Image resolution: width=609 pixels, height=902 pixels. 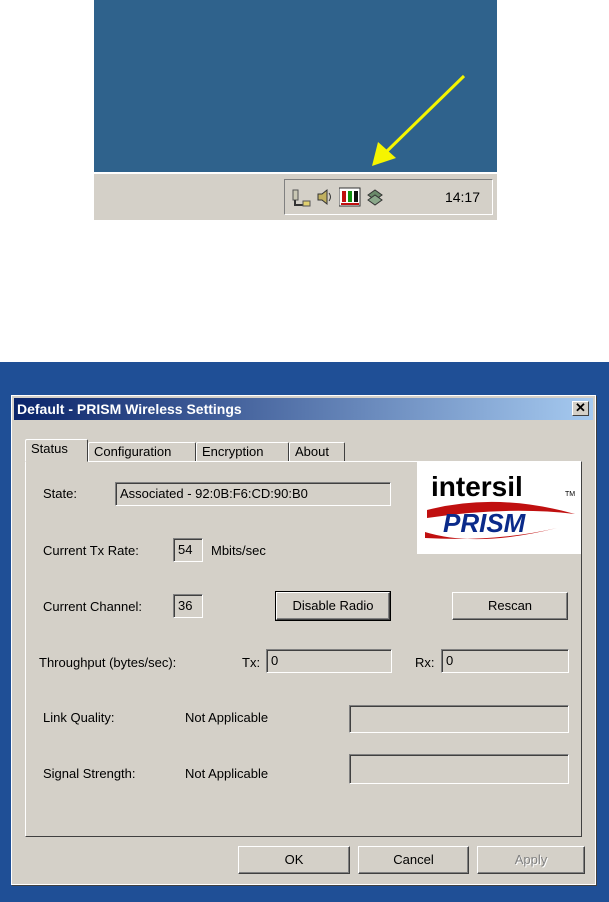 What do you see at coordinates (238, 550) in the screenshot?
I see `tx-rate-unit: Mbits/sec` at bounding box center [238, 550].